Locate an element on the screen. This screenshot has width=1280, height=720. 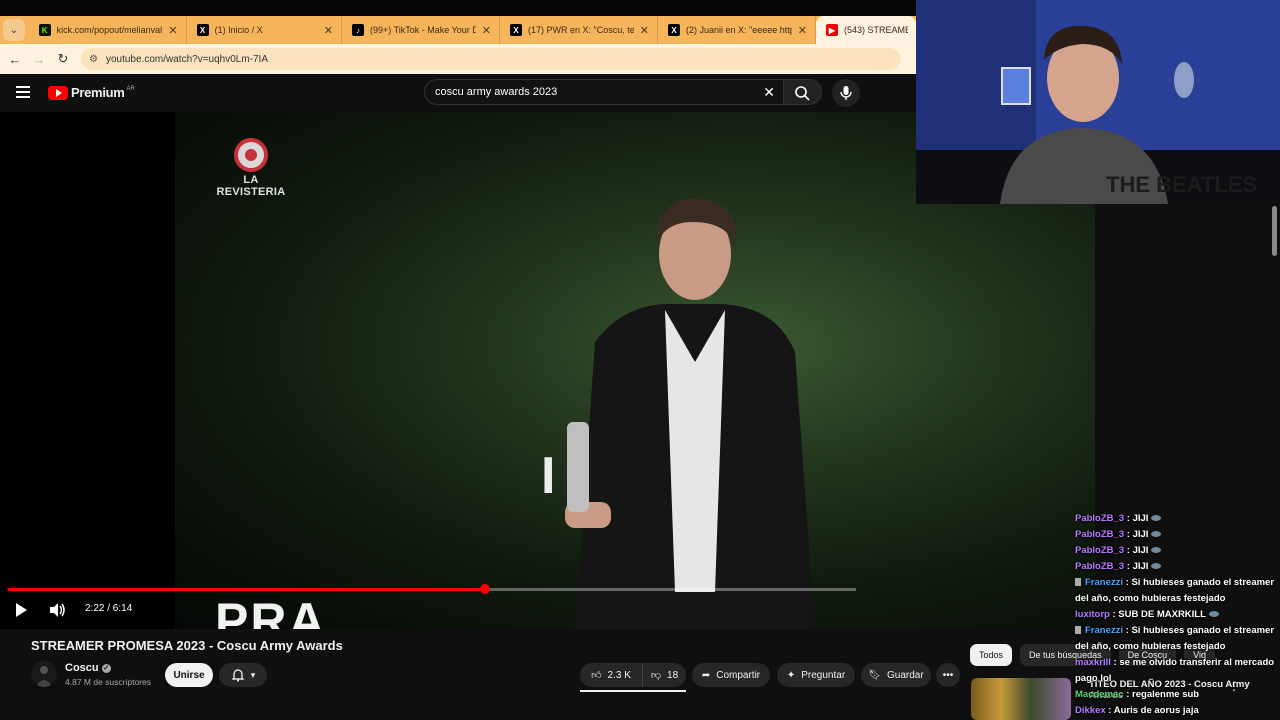
progress-bar is located at coordinates (432, 589).